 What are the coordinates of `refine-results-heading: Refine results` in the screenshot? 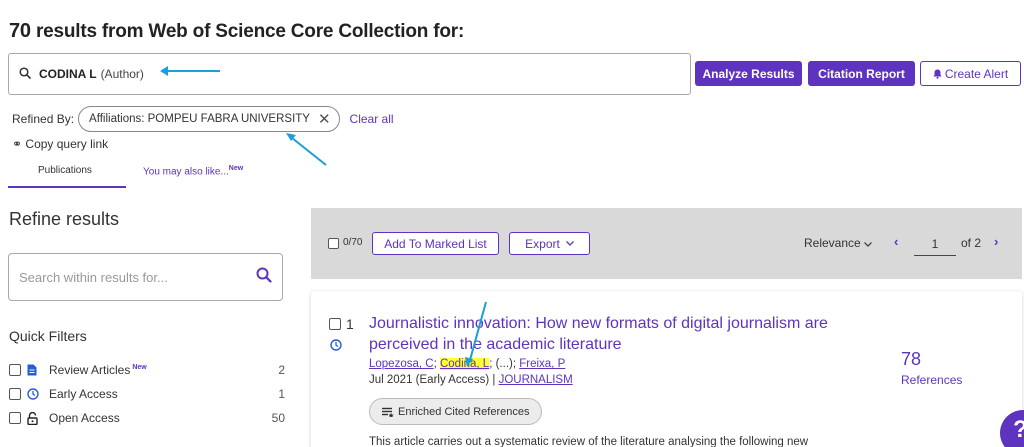 It's located at (64, 219).